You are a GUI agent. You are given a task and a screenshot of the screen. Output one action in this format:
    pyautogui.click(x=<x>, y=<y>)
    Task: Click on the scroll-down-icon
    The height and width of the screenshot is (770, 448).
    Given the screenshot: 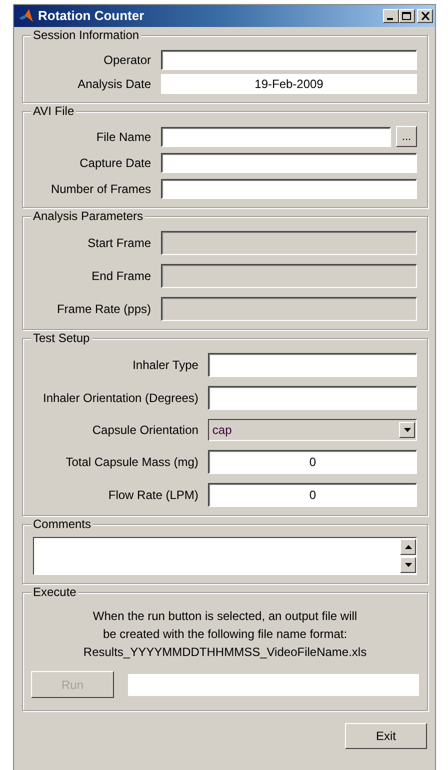 What is the action you would take?
    pyautogui.click(x=408, y=565)
    